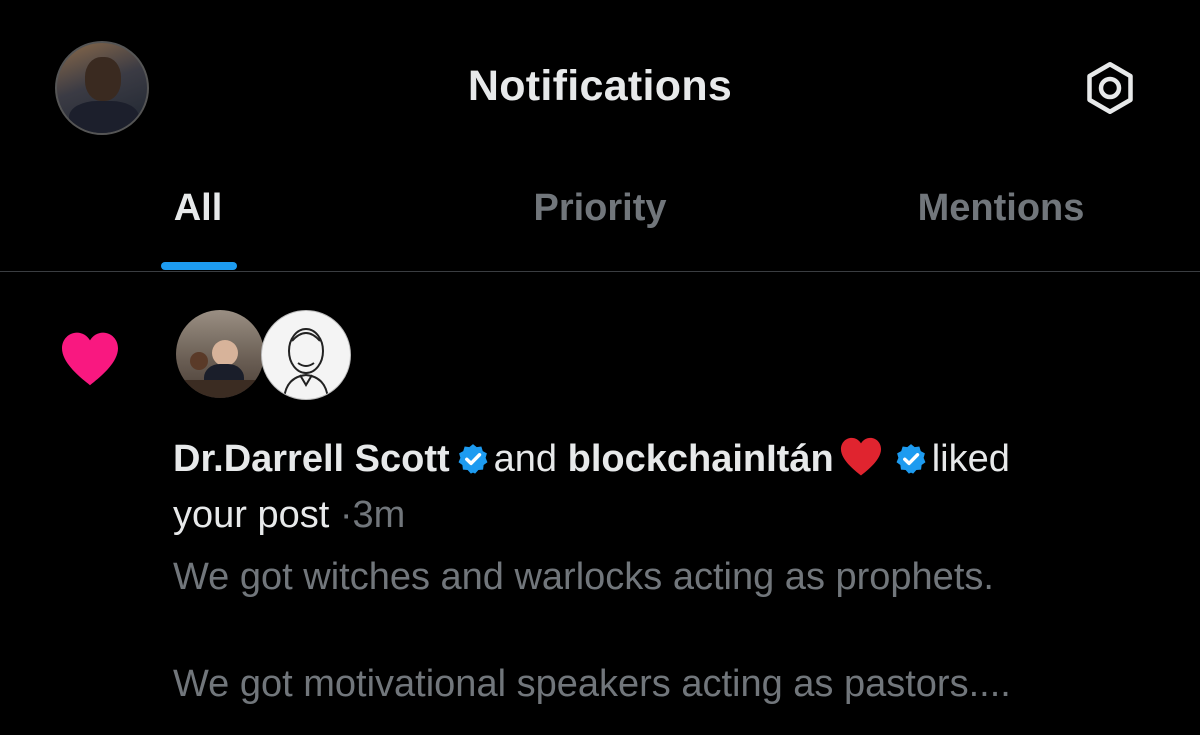 This screenshot has height=735, width=1200. I want to click on notification-tabs: All Priority Mentions, so click(600, 223).